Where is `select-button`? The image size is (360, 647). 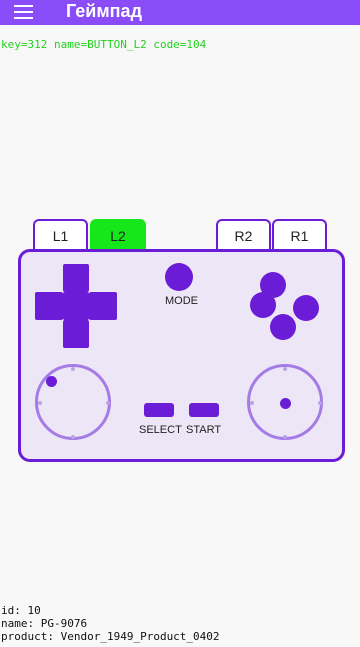 select-button is located at coordinates (159, 410).